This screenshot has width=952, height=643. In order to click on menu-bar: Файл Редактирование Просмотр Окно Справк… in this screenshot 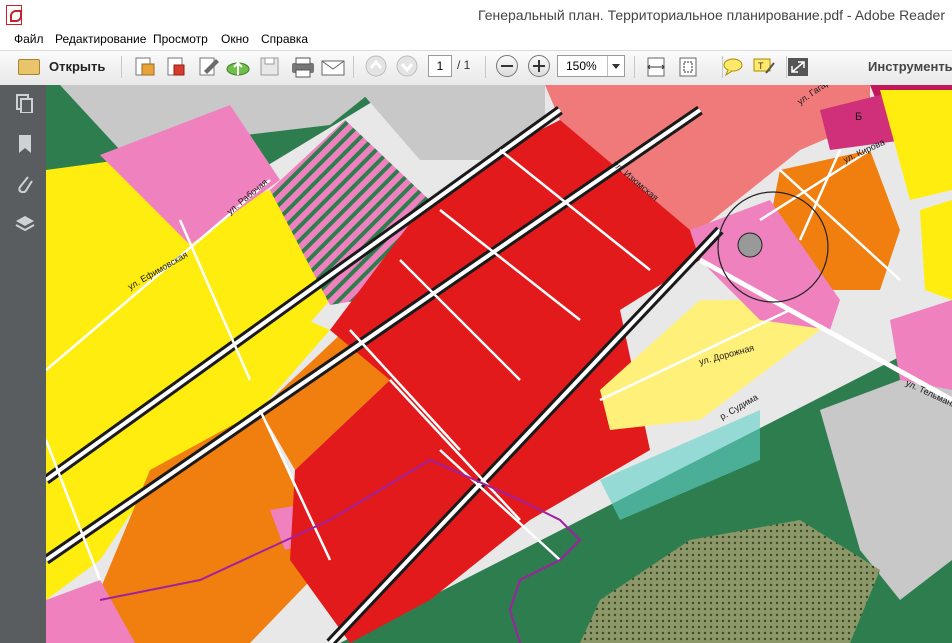, I will do `click(476, 40)`.